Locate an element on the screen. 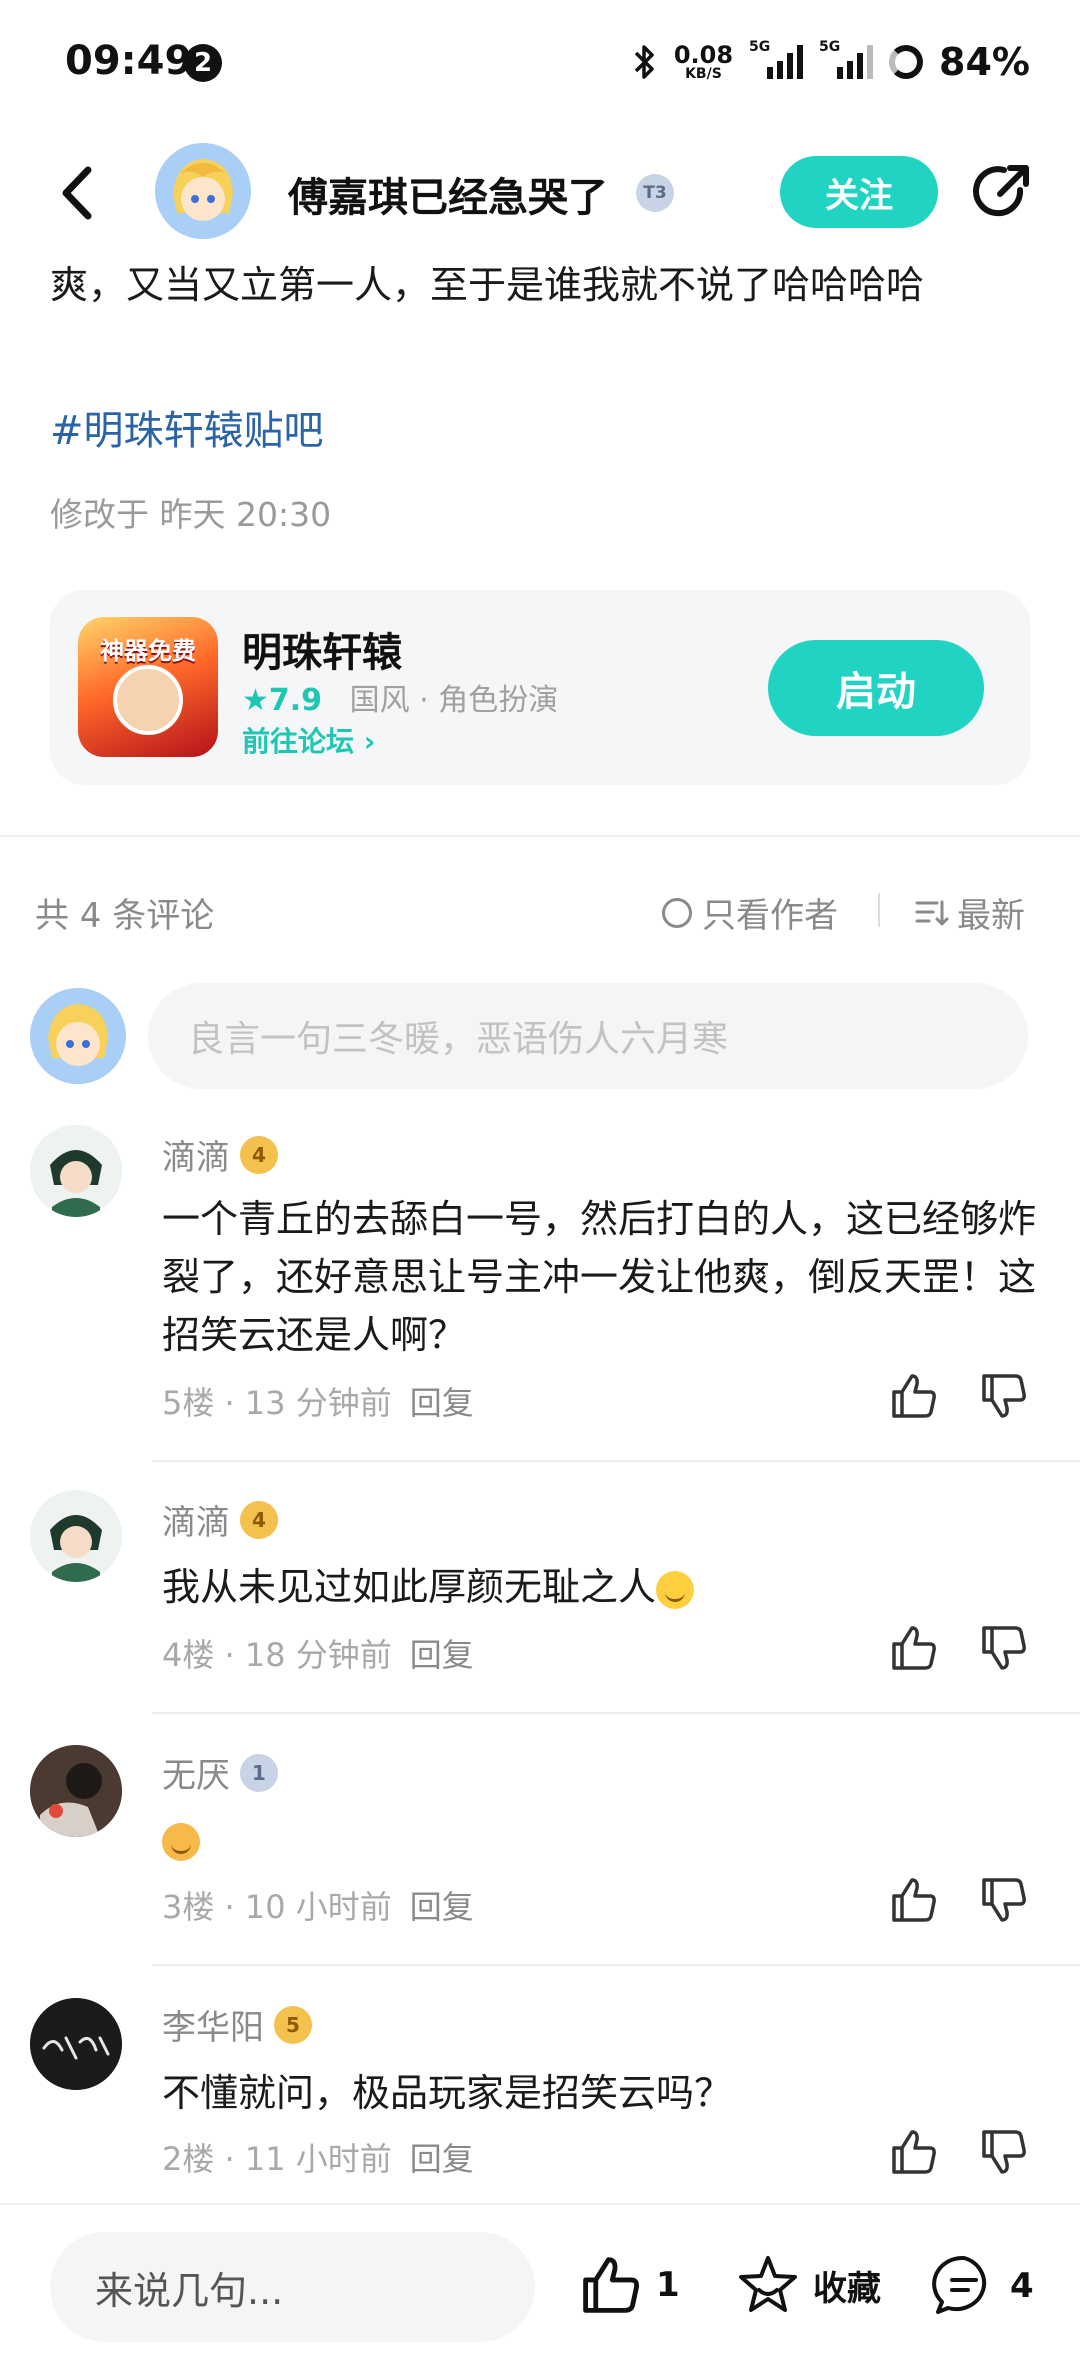 This screenshot has height=2378, width=1080. comment-count: 共 4 条评论 is located at coordinates (125, 916).